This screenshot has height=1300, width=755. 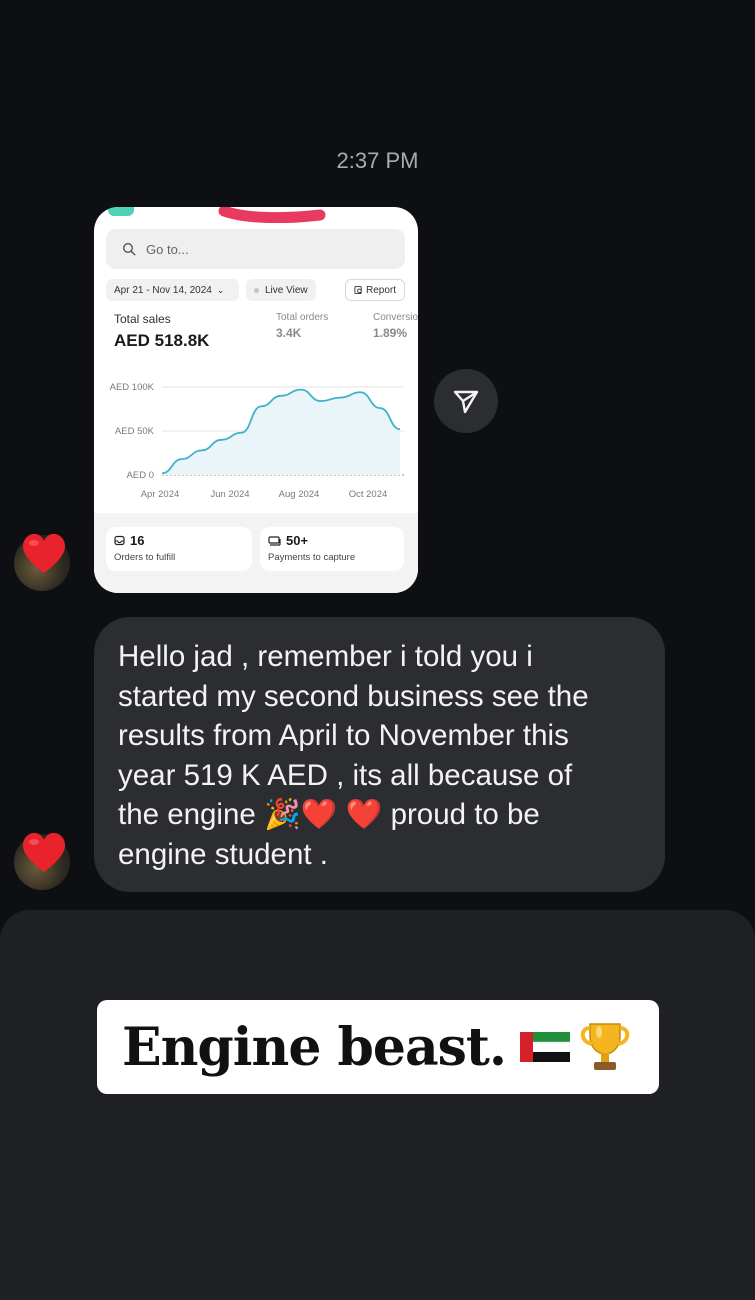 What do you see at coordinates (179, 540) in the screenshot?
I see `orders-count-row: 16` at bounding box center [179, 540].